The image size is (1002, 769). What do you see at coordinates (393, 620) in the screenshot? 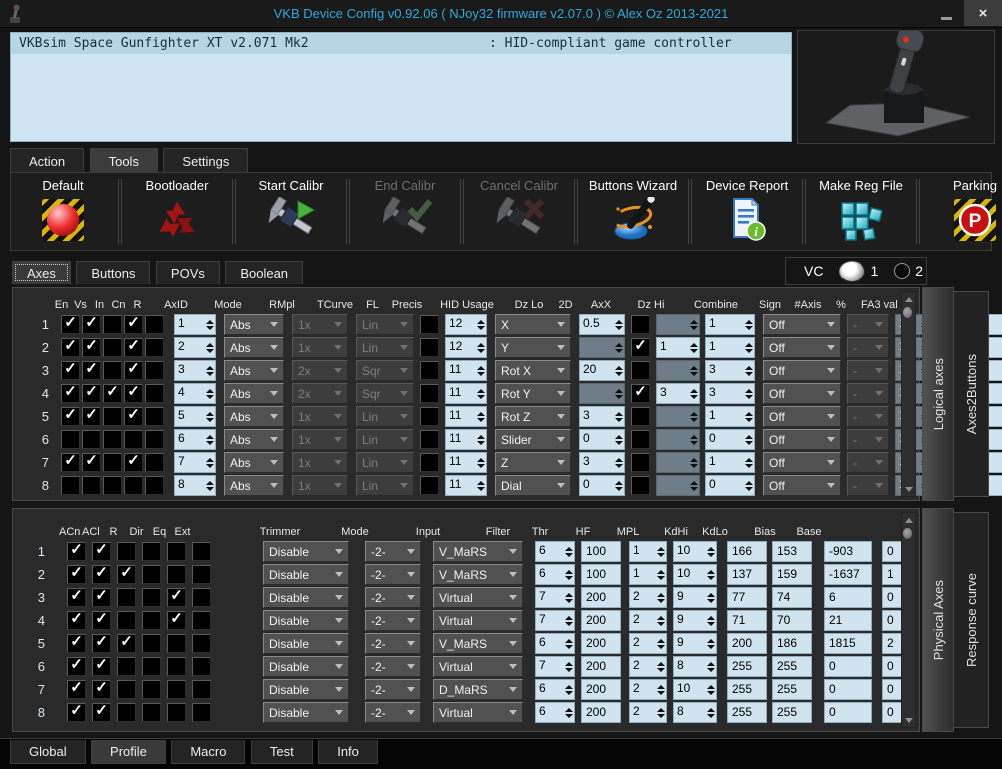
I see `mode-select: -2-` at bounding box center [393, 620].